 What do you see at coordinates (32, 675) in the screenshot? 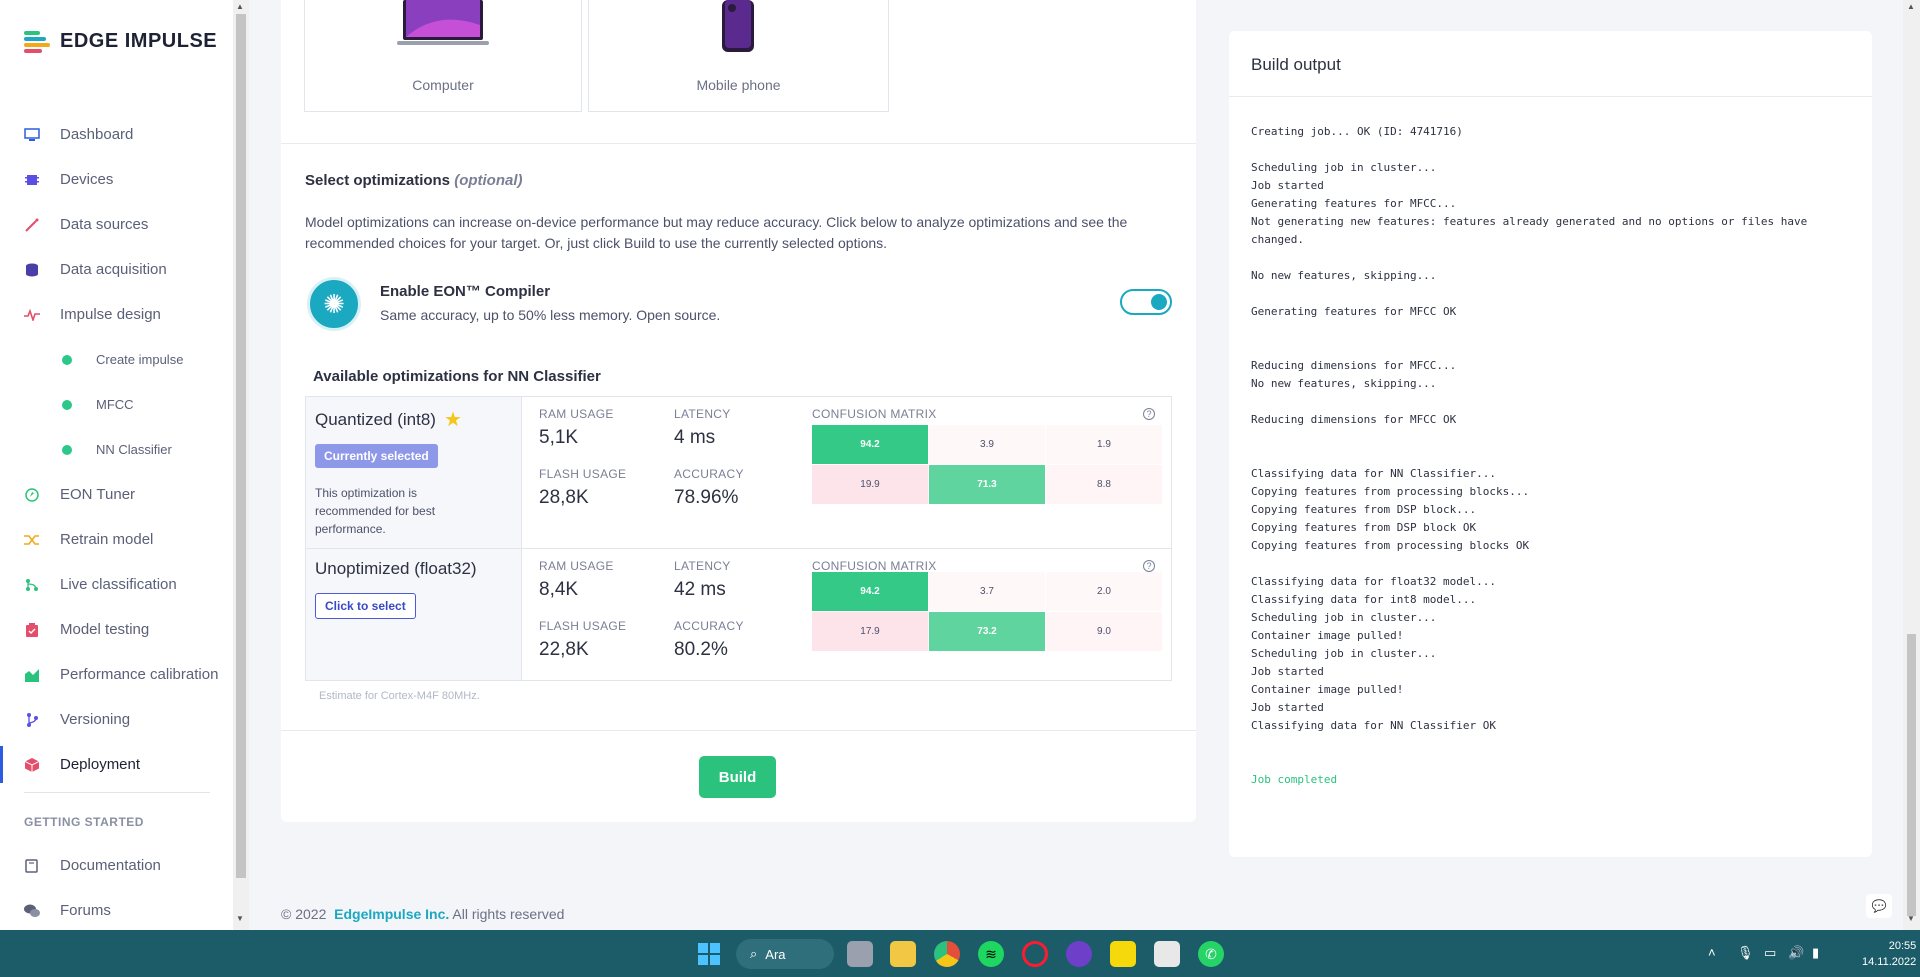
I see `chart-icon` at bounding box center [32, 675].